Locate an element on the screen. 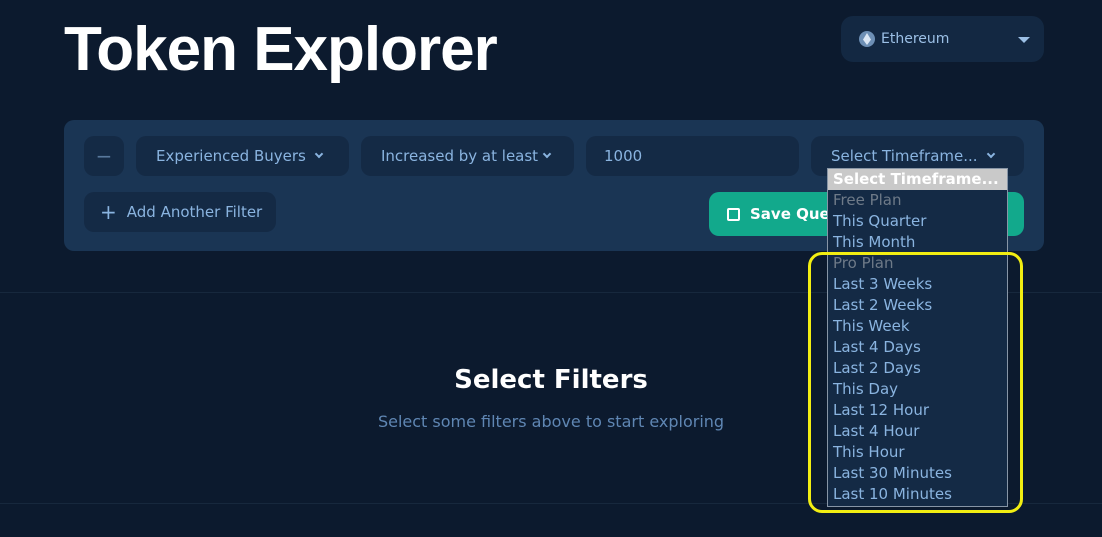 This screenshot has width=1102, height=537. add-filter-label: Add Another Filter is located at coordinates (194, 212).